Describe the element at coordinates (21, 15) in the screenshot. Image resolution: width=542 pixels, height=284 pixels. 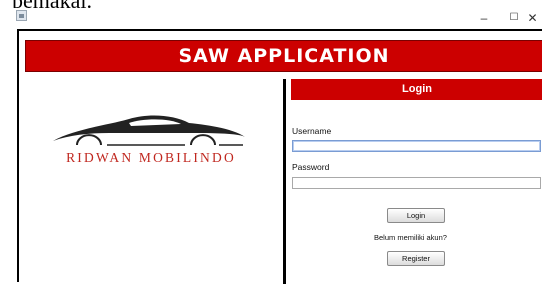
I see `java-app-icon` at that location.